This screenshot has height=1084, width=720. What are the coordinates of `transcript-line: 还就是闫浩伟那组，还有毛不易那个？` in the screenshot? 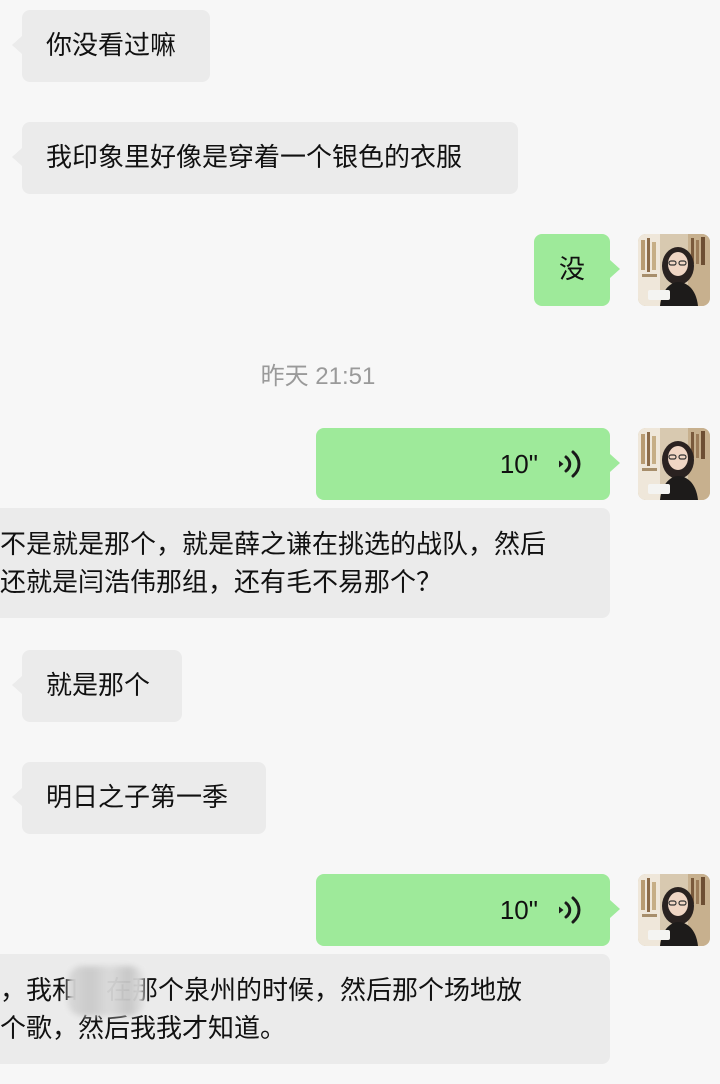 It's located at (221, 583).